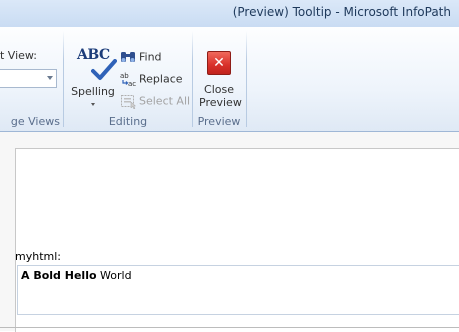 This screenshot has width=459, height=332. What do you see at coordinates (220, 82) in the screenshot?
I see `close-preview-button: ✕ Close Preview` at bounding box center [220, 82].